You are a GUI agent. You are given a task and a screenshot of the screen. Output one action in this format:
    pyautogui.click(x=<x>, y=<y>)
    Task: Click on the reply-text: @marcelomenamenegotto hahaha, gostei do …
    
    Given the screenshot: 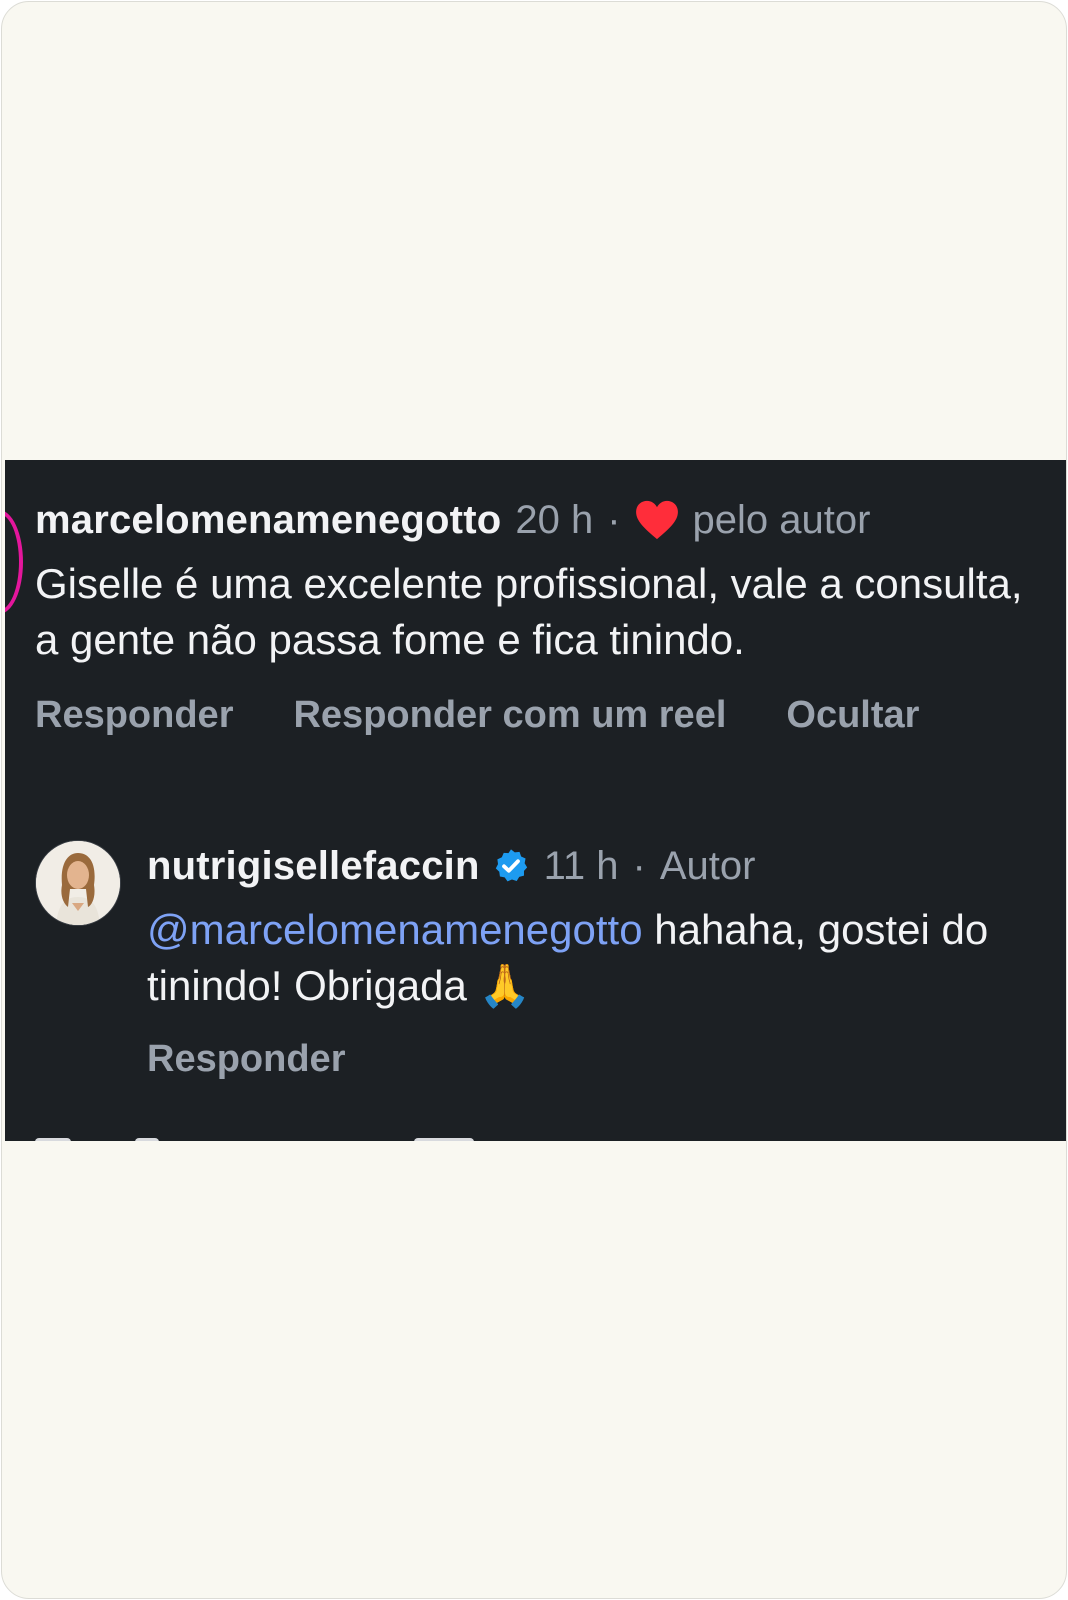 What is the action you would take?
    pyautogui.click(x=587, y=958)
    